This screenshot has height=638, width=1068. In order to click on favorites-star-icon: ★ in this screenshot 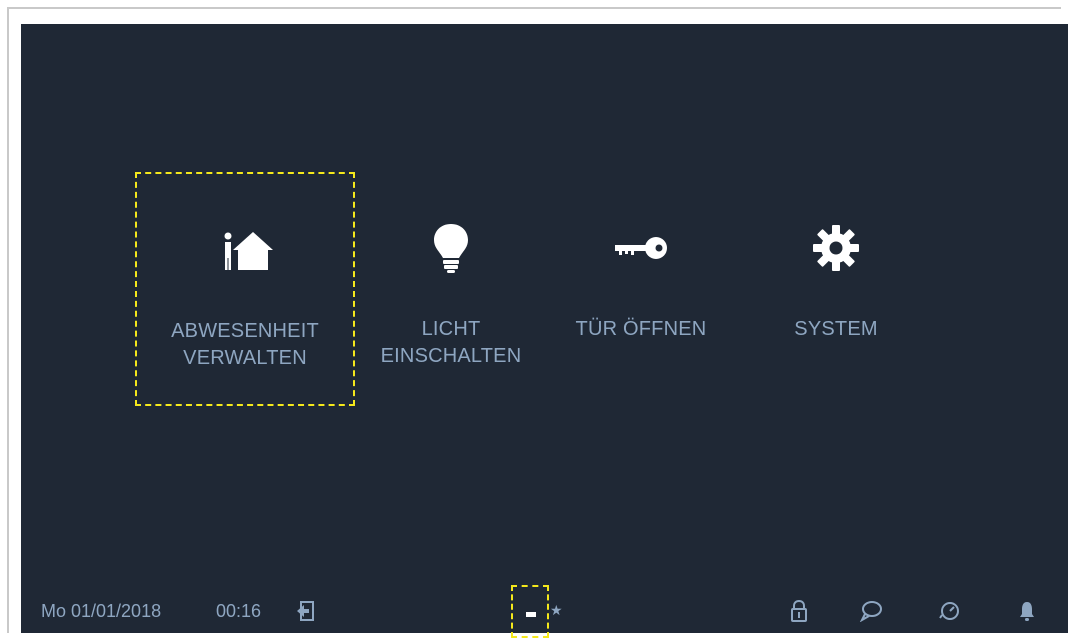, I will do `click(556, 611)`.